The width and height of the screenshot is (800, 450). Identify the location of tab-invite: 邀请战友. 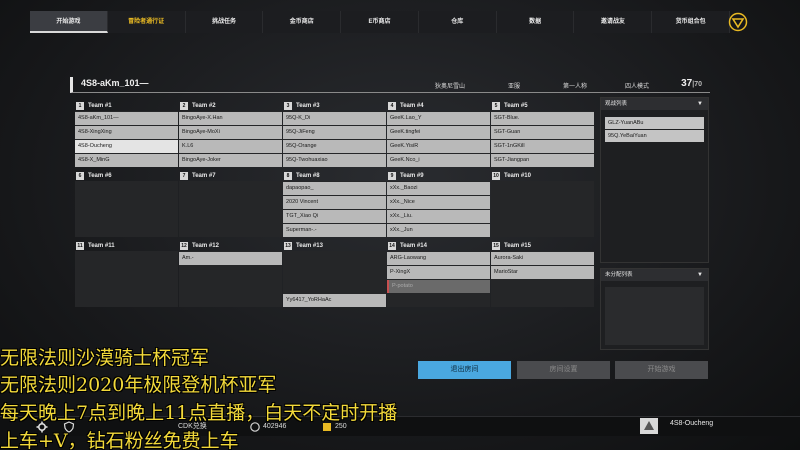
(613, 22).